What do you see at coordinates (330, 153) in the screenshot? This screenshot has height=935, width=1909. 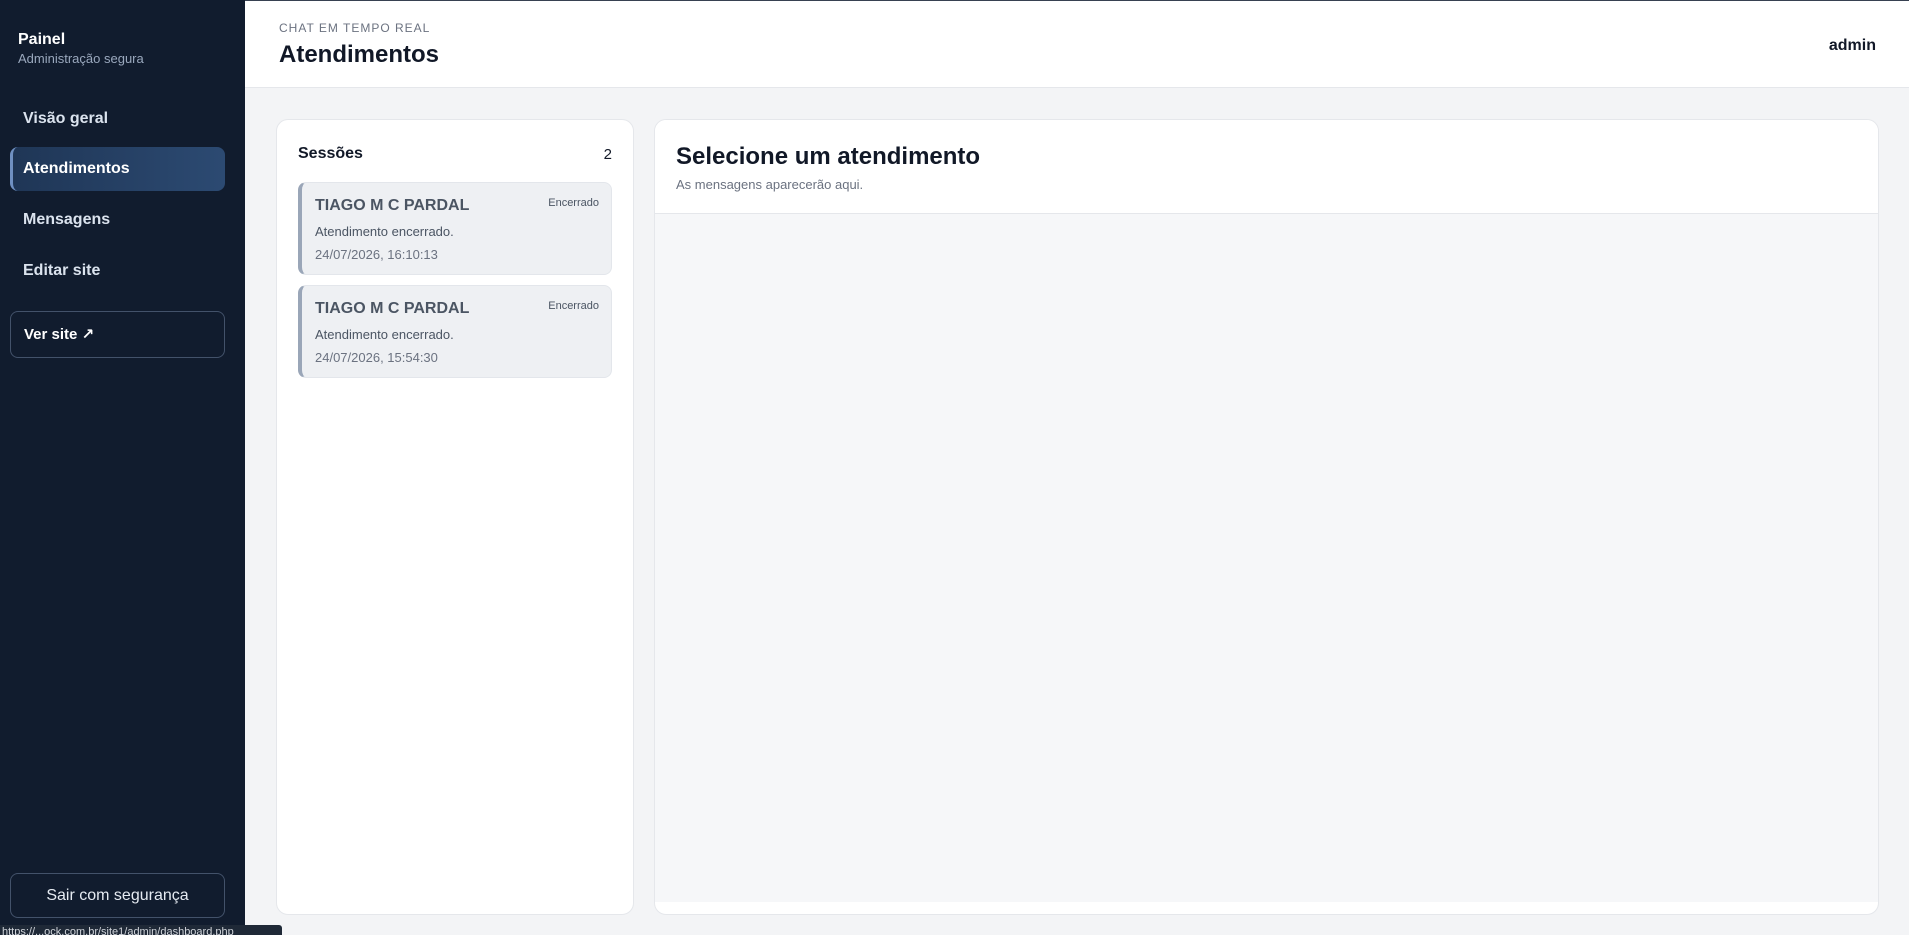 I see `sessions-title: Sessões` at bounding box center [330, 153].